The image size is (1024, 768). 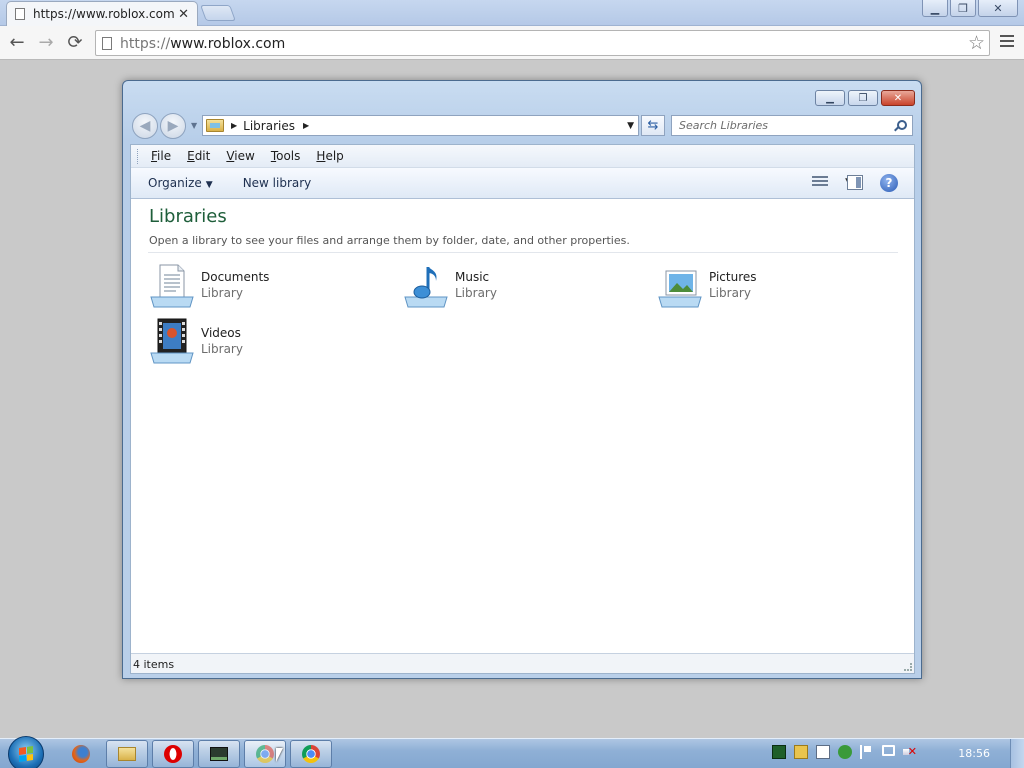 I want to click on browser-toolbar: ← → ⟳ https://www.roblox.com ☆, so click(x=512, y=43).